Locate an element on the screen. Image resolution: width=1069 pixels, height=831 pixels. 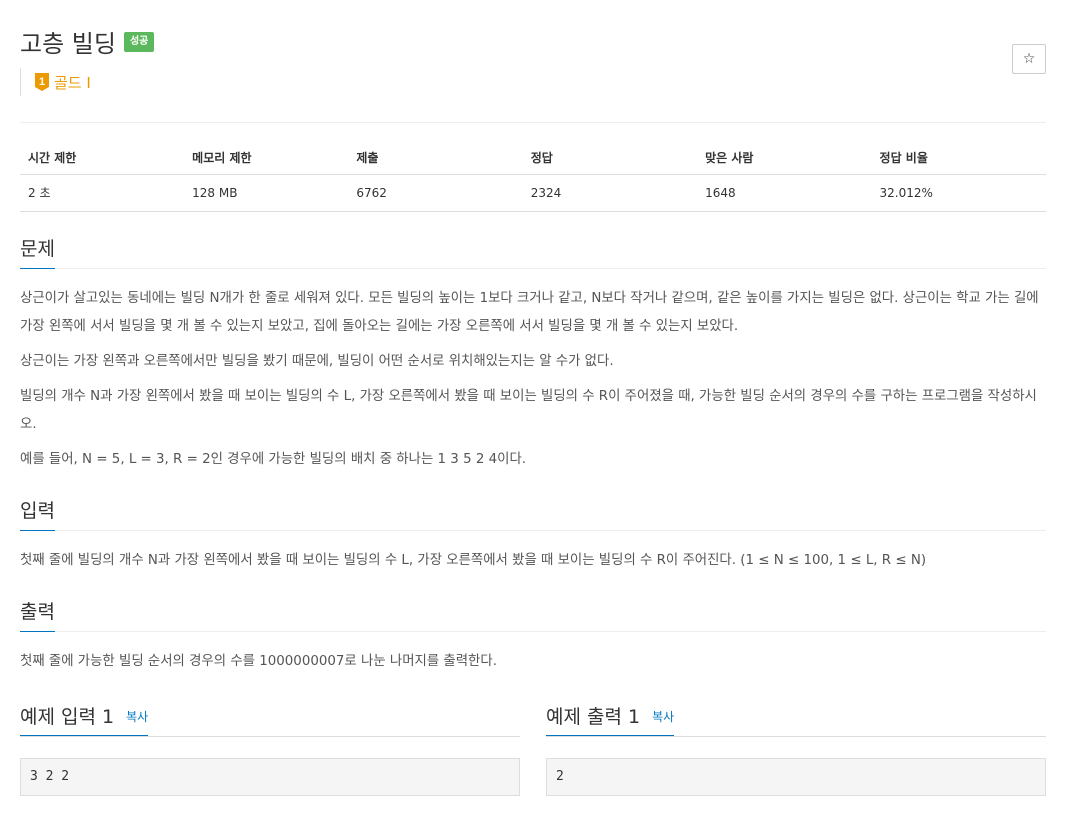
section-header: 출력 is located at coordinates (533, 614).